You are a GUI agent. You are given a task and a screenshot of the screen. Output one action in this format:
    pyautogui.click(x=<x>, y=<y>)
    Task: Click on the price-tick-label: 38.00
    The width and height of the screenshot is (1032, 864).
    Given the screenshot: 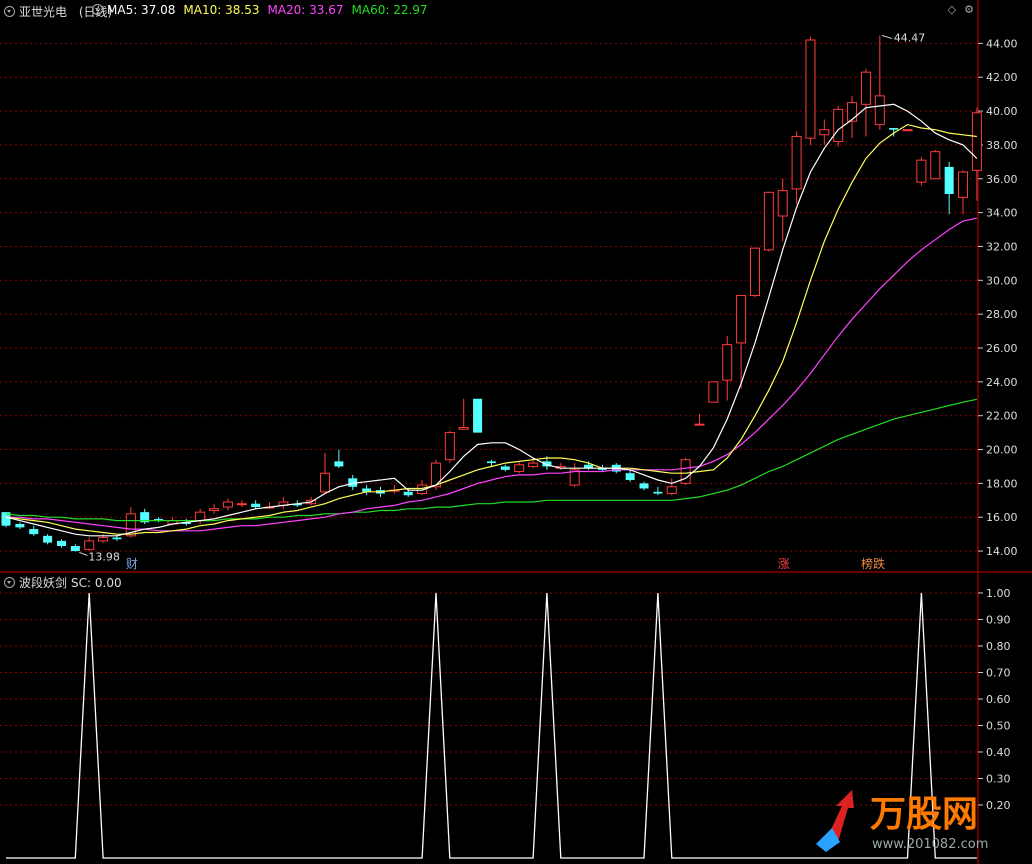 What is the action you would take?
    pyautogui.click(x=1002, y=145)
    